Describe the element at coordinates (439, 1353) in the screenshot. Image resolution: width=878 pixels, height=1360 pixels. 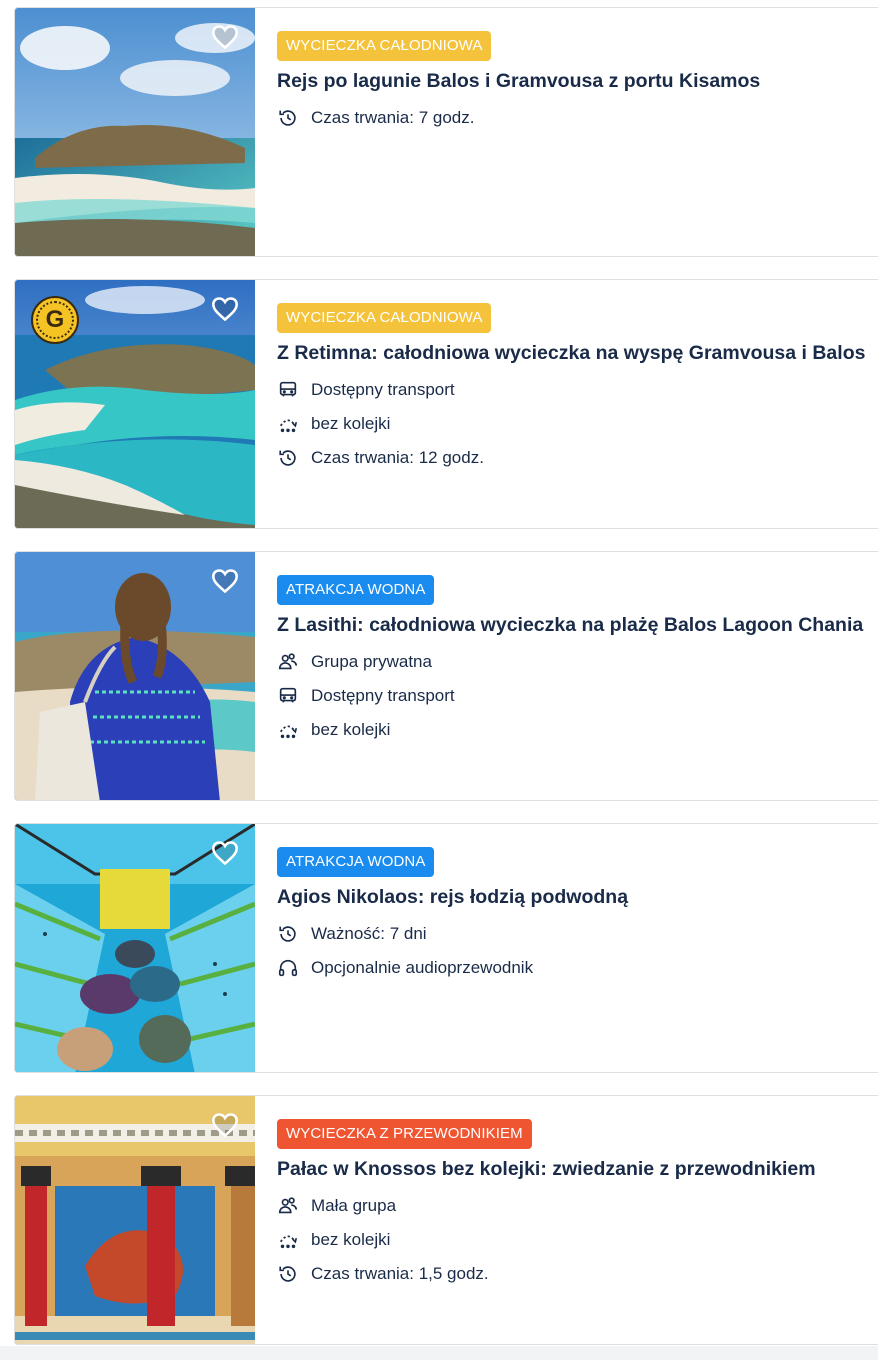
I see `page-bottom-strip` at that location.